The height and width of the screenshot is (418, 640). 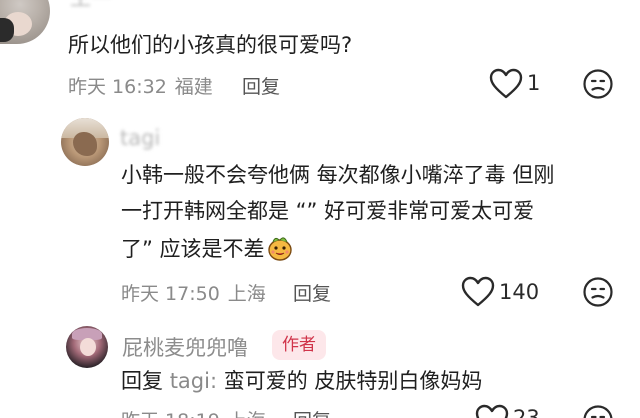 What do you see at coordinates (140, 138) in the screenshot?
I see `commenter-username: tagi` at bounding box center [140, 138].